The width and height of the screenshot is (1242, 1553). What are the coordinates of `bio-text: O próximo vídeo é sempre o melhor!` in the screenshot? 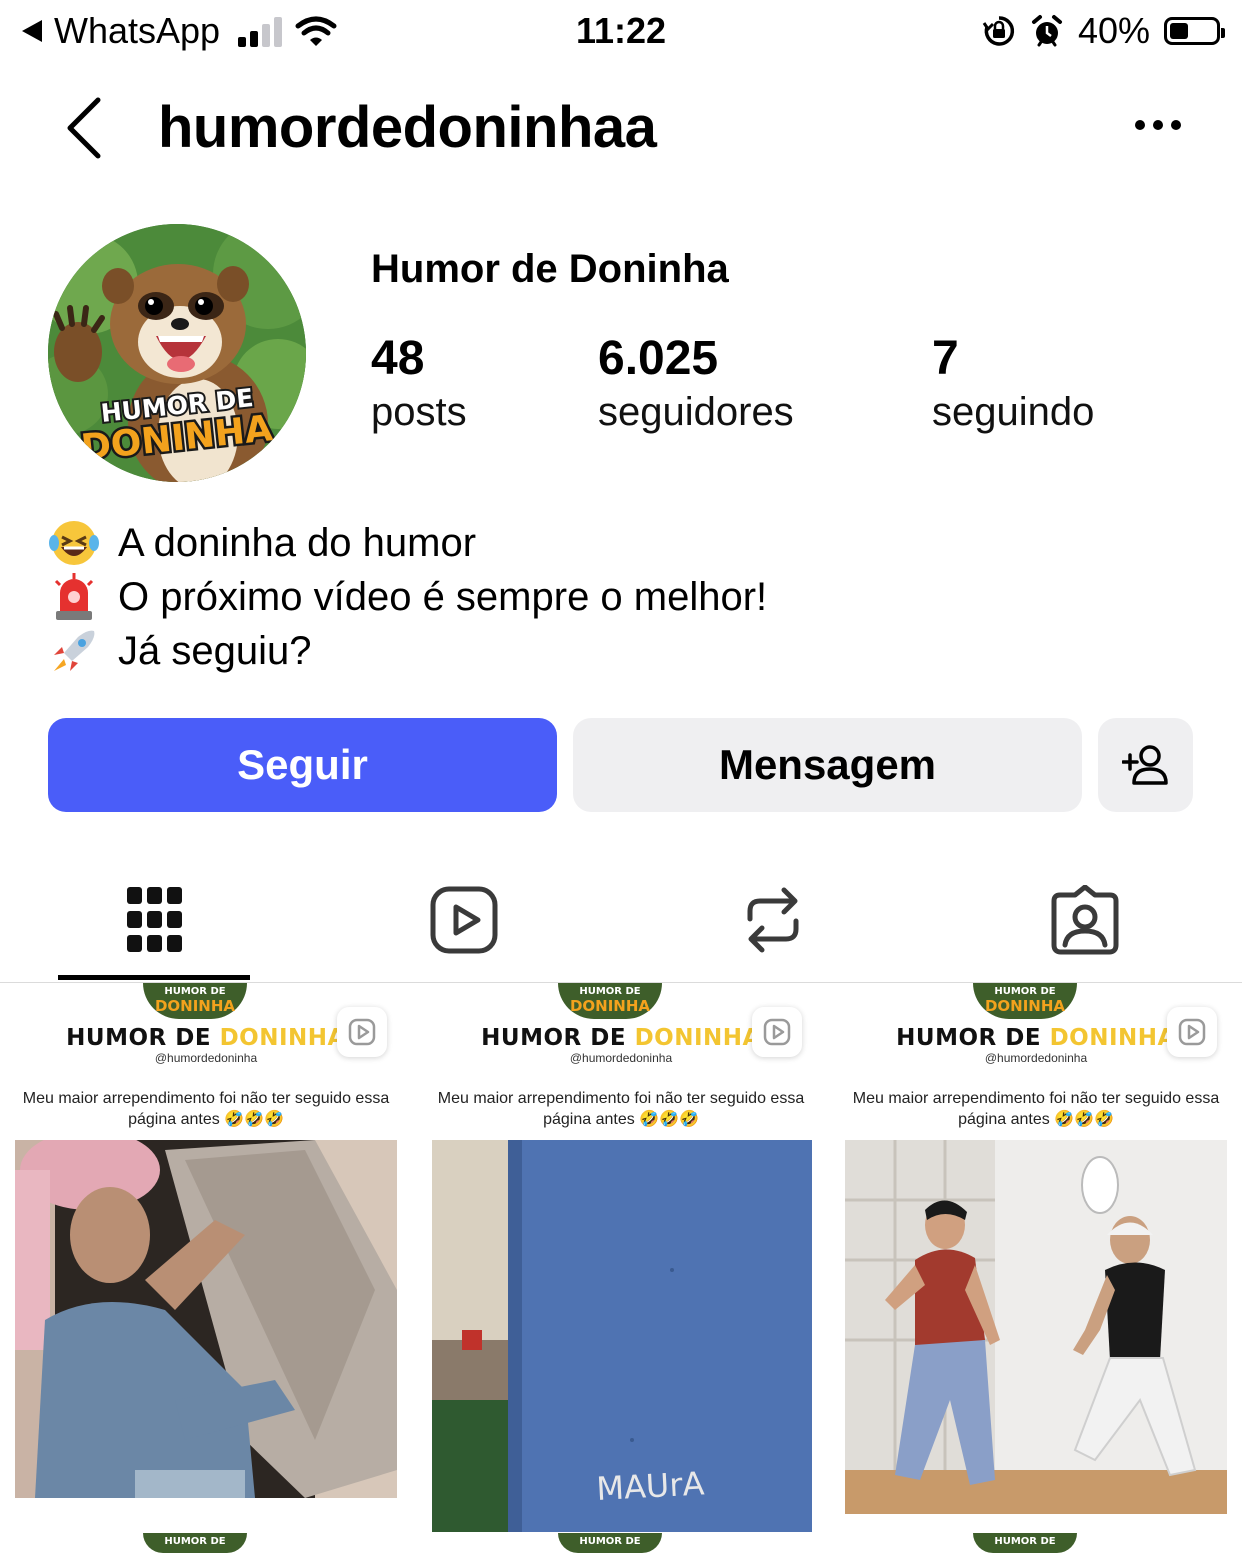 It's located at (443, 597).